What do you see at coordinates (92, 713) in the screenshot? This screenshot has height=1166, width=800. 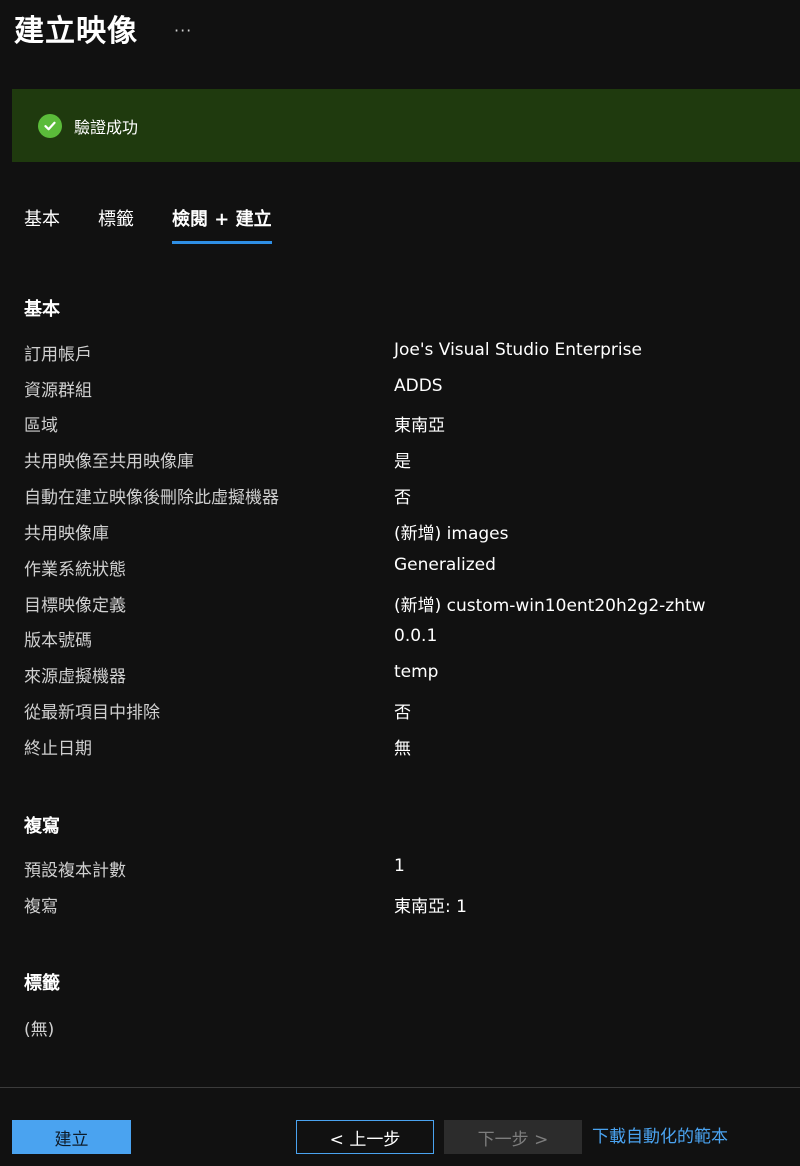 I see `row-label: 從最新項目中排除` at bounding box center [92, 713].